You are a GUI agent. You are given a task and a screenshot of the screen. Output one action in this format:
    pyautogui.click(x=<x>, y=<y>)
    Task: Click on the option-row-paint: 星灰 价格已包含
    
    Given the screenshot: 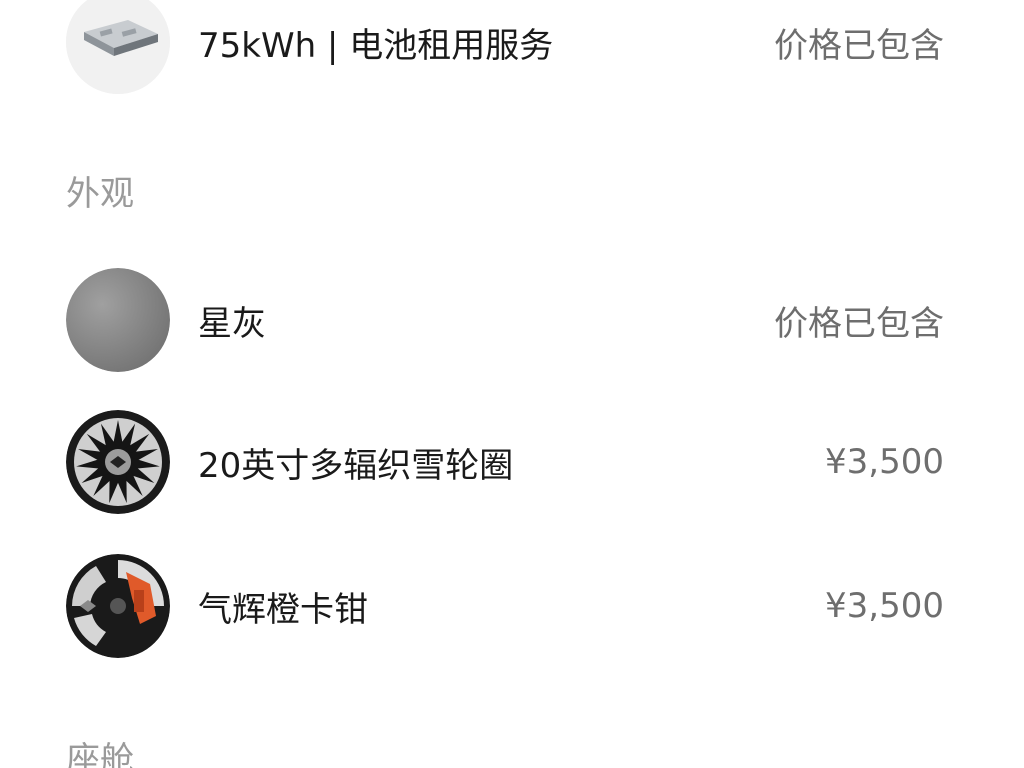 What is the action you would take?
    pyautogui.click(x=512, y=320)
    